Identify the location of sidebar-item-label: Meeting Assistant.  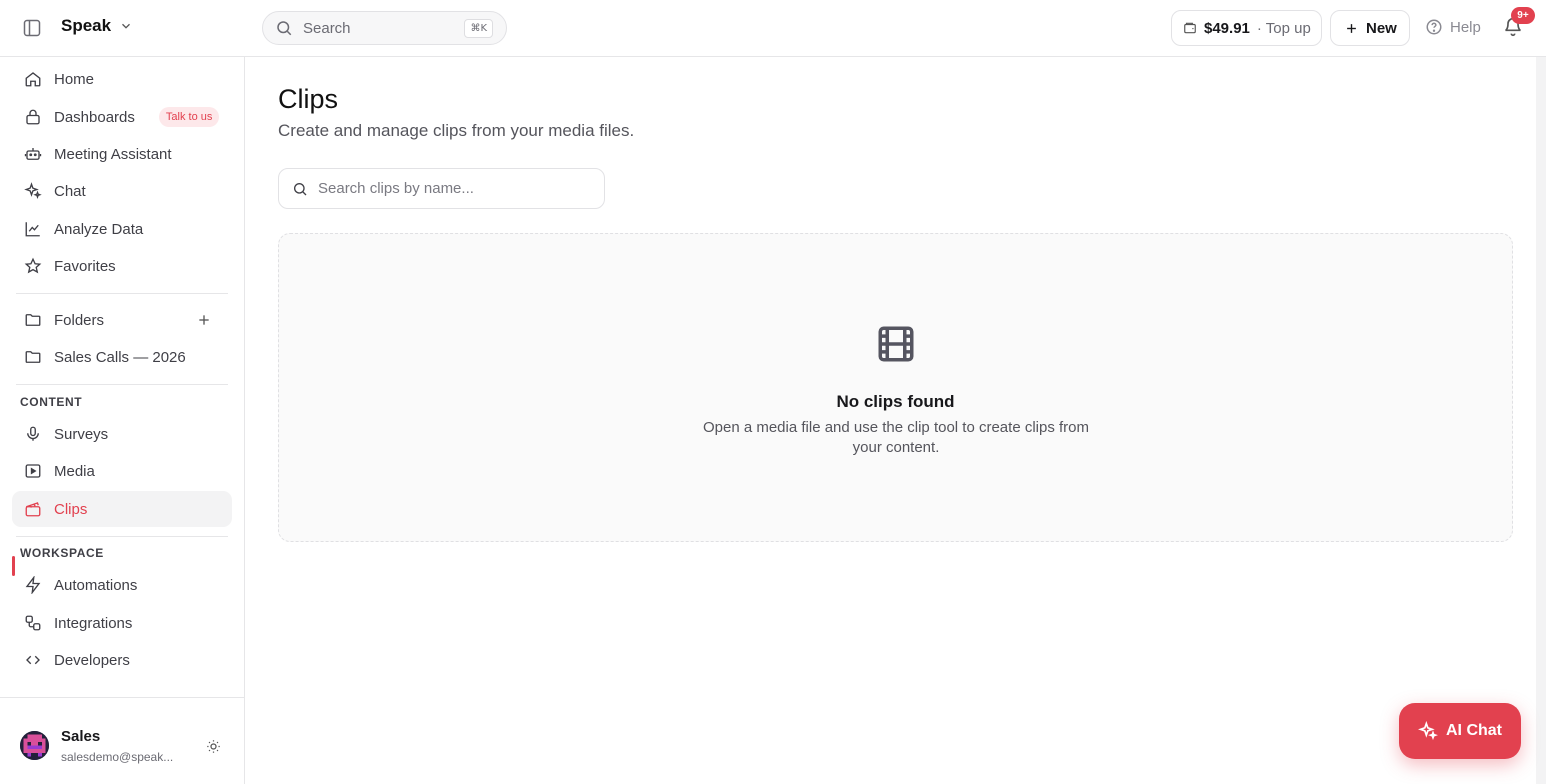
(113, 154).